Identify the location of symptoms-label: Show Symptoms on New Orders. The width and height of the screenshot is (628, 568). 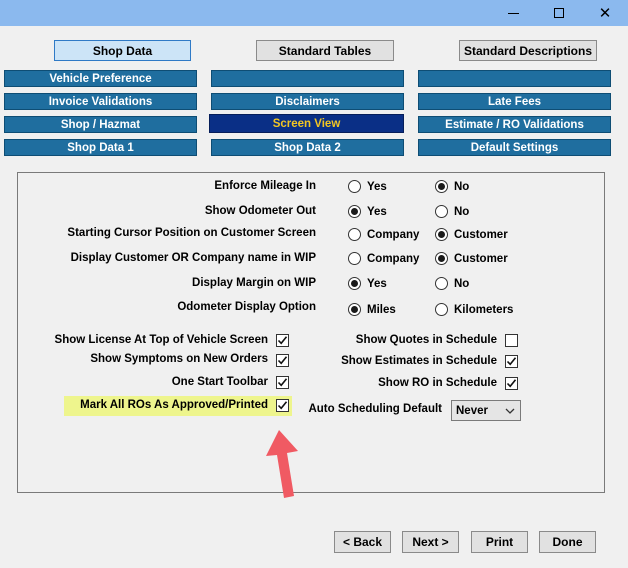
(179, 359).